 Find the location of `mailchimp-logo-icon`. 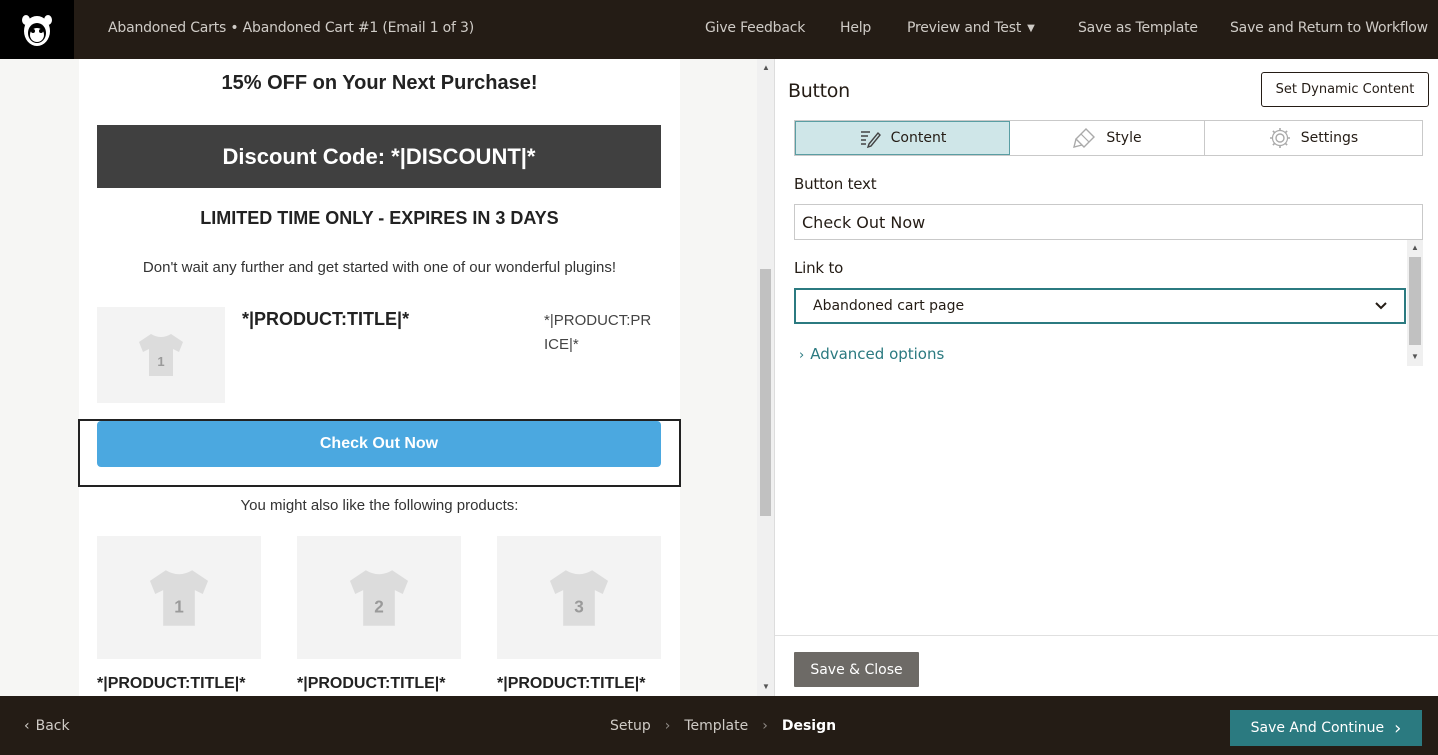

mailchimp-logo-icon is located at coordinates (37, 30).